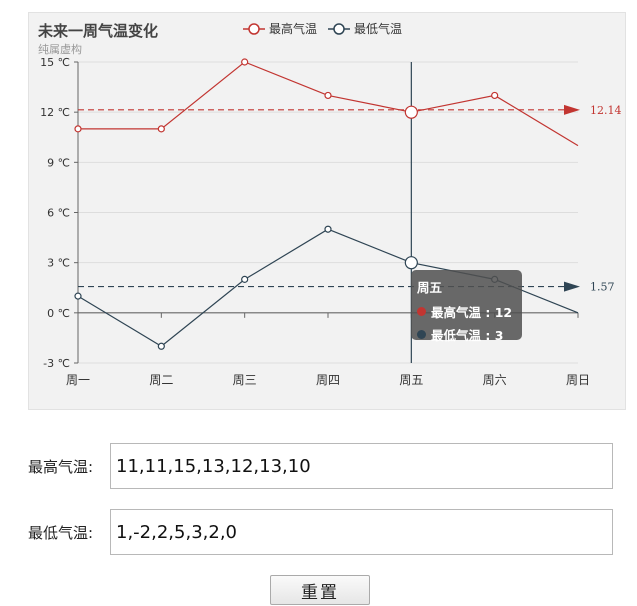 This screenshot has height=606, width=637. Describe the element at coordinates (55, 62) in the screenshot. I see `y-tick-label: 15 ℃` at that location.